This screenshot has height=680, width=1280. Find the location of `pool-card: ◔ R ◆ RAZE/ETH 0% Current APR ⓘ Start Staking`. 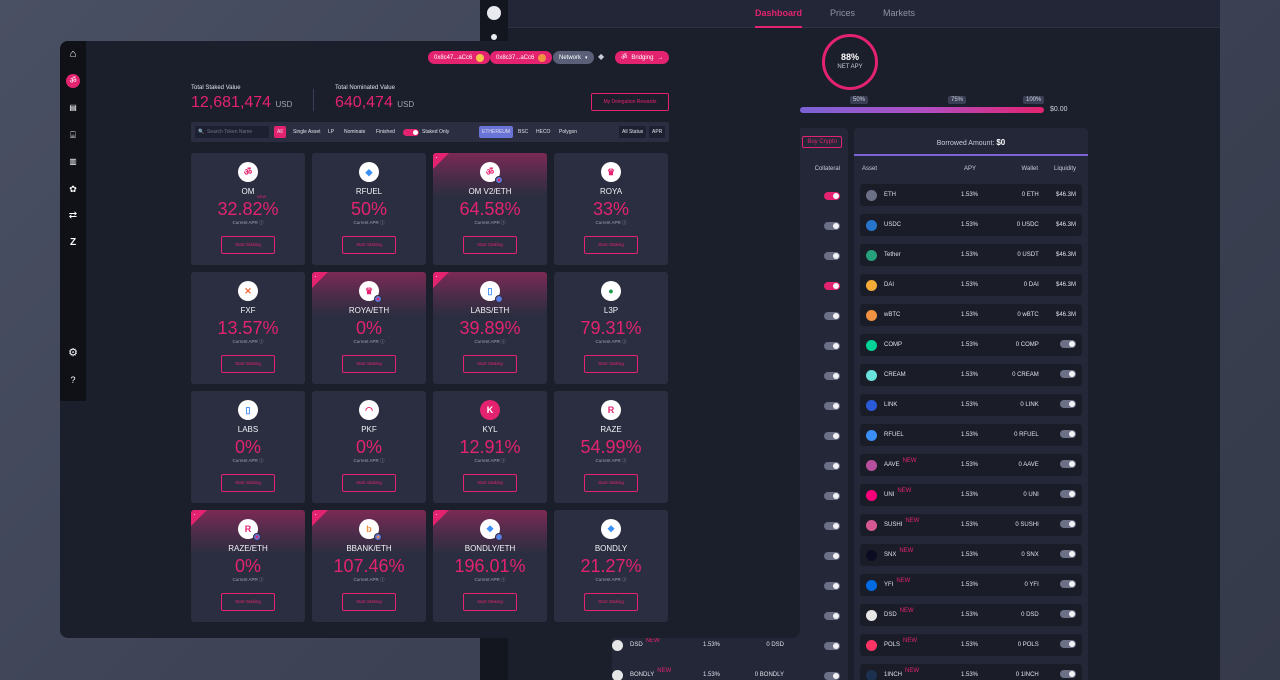

pool-card: ◔ R ◆ RAZE/ETH 0% Current APR ⓘ Start Staking is located at coordinates (248, 566).